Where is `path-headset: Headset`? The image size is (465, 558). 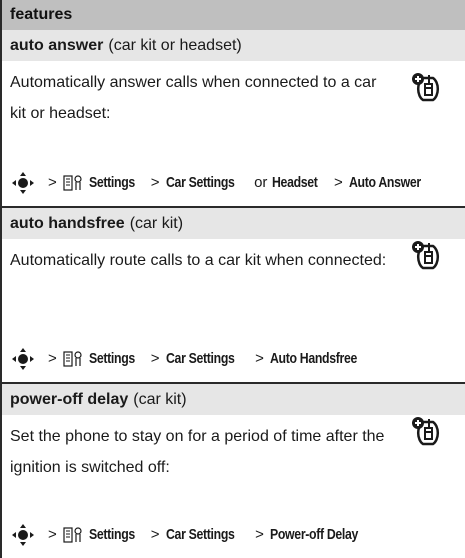 path-headset: Headset is located at coordinates (295, 182).